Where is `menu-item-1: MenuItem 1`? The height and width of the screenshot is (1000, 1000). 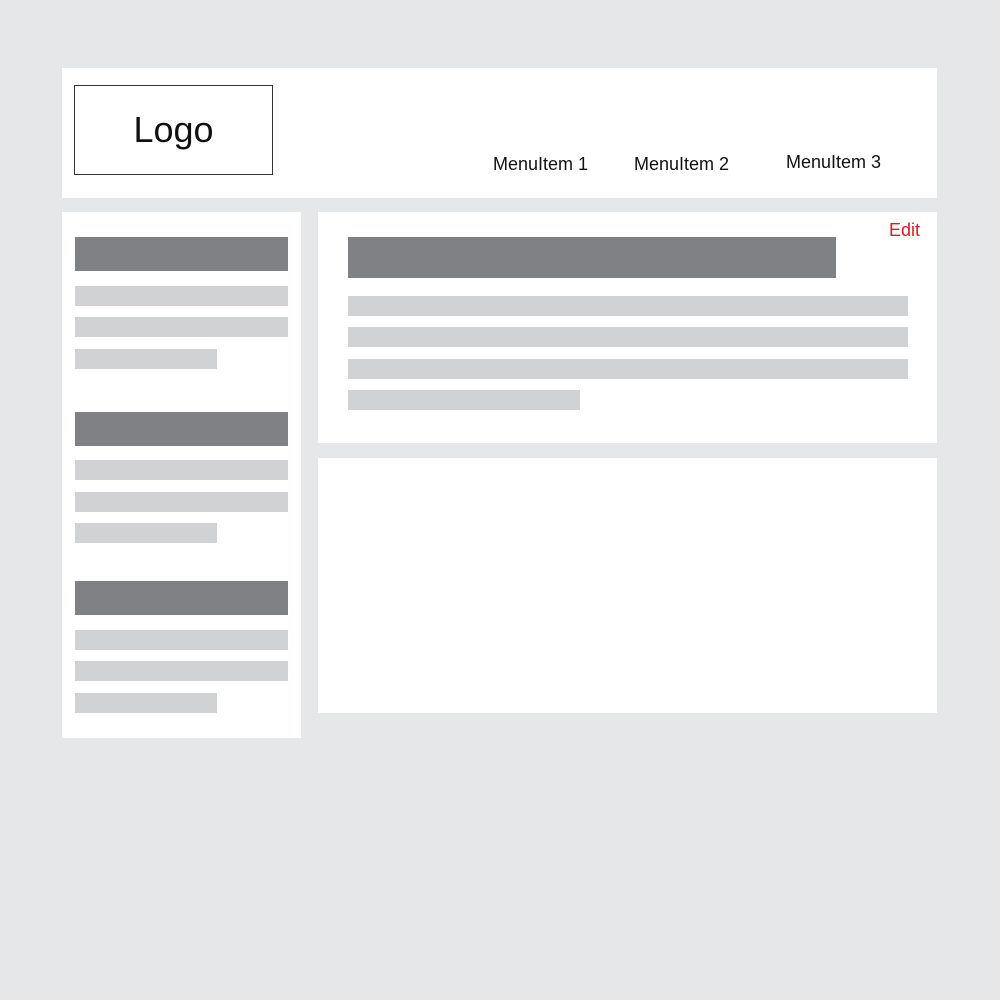
menu-item-1: MenuItem 1 is located at coordinates (540, 164).